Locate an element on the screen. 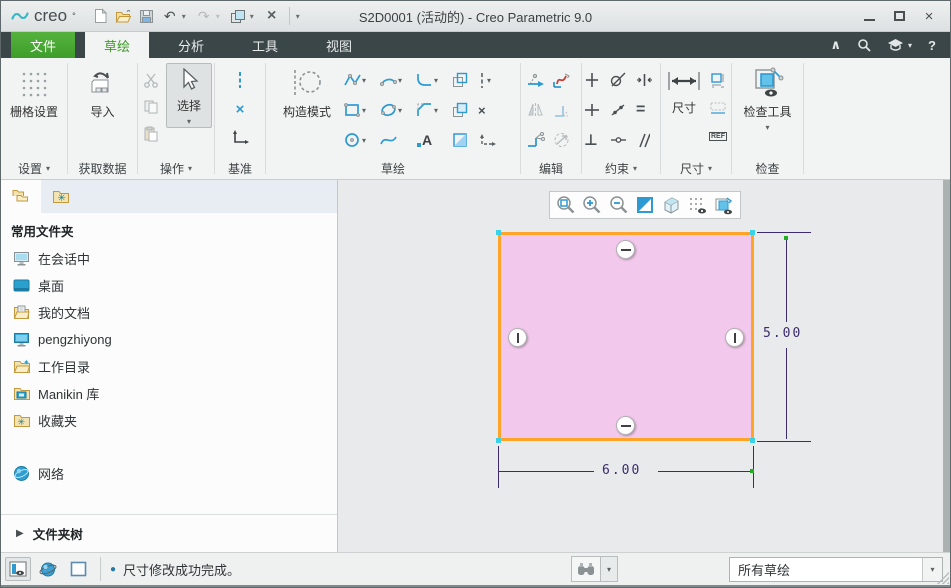  perpendicular-constraint-button: ⊥ is located at coordinates (595, 140).